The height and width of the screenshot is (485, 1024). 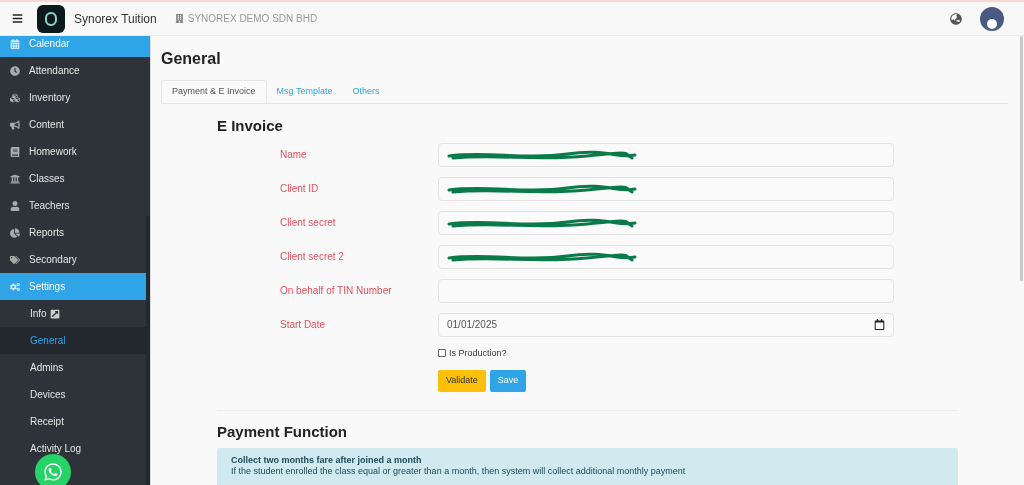 I want to click on whatsapp-button, so click(x=53, y=469).